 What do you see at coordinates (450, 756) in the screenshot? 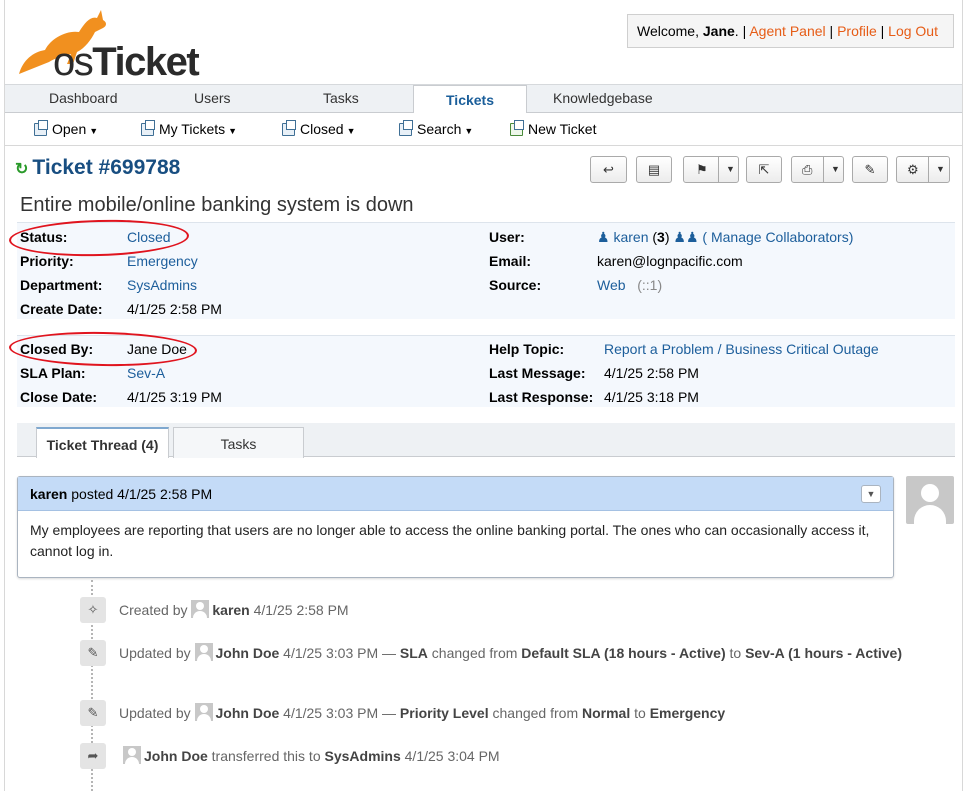
I see `event-time: 4/1/25 3:04 PM` at bounding box center [450, 756].